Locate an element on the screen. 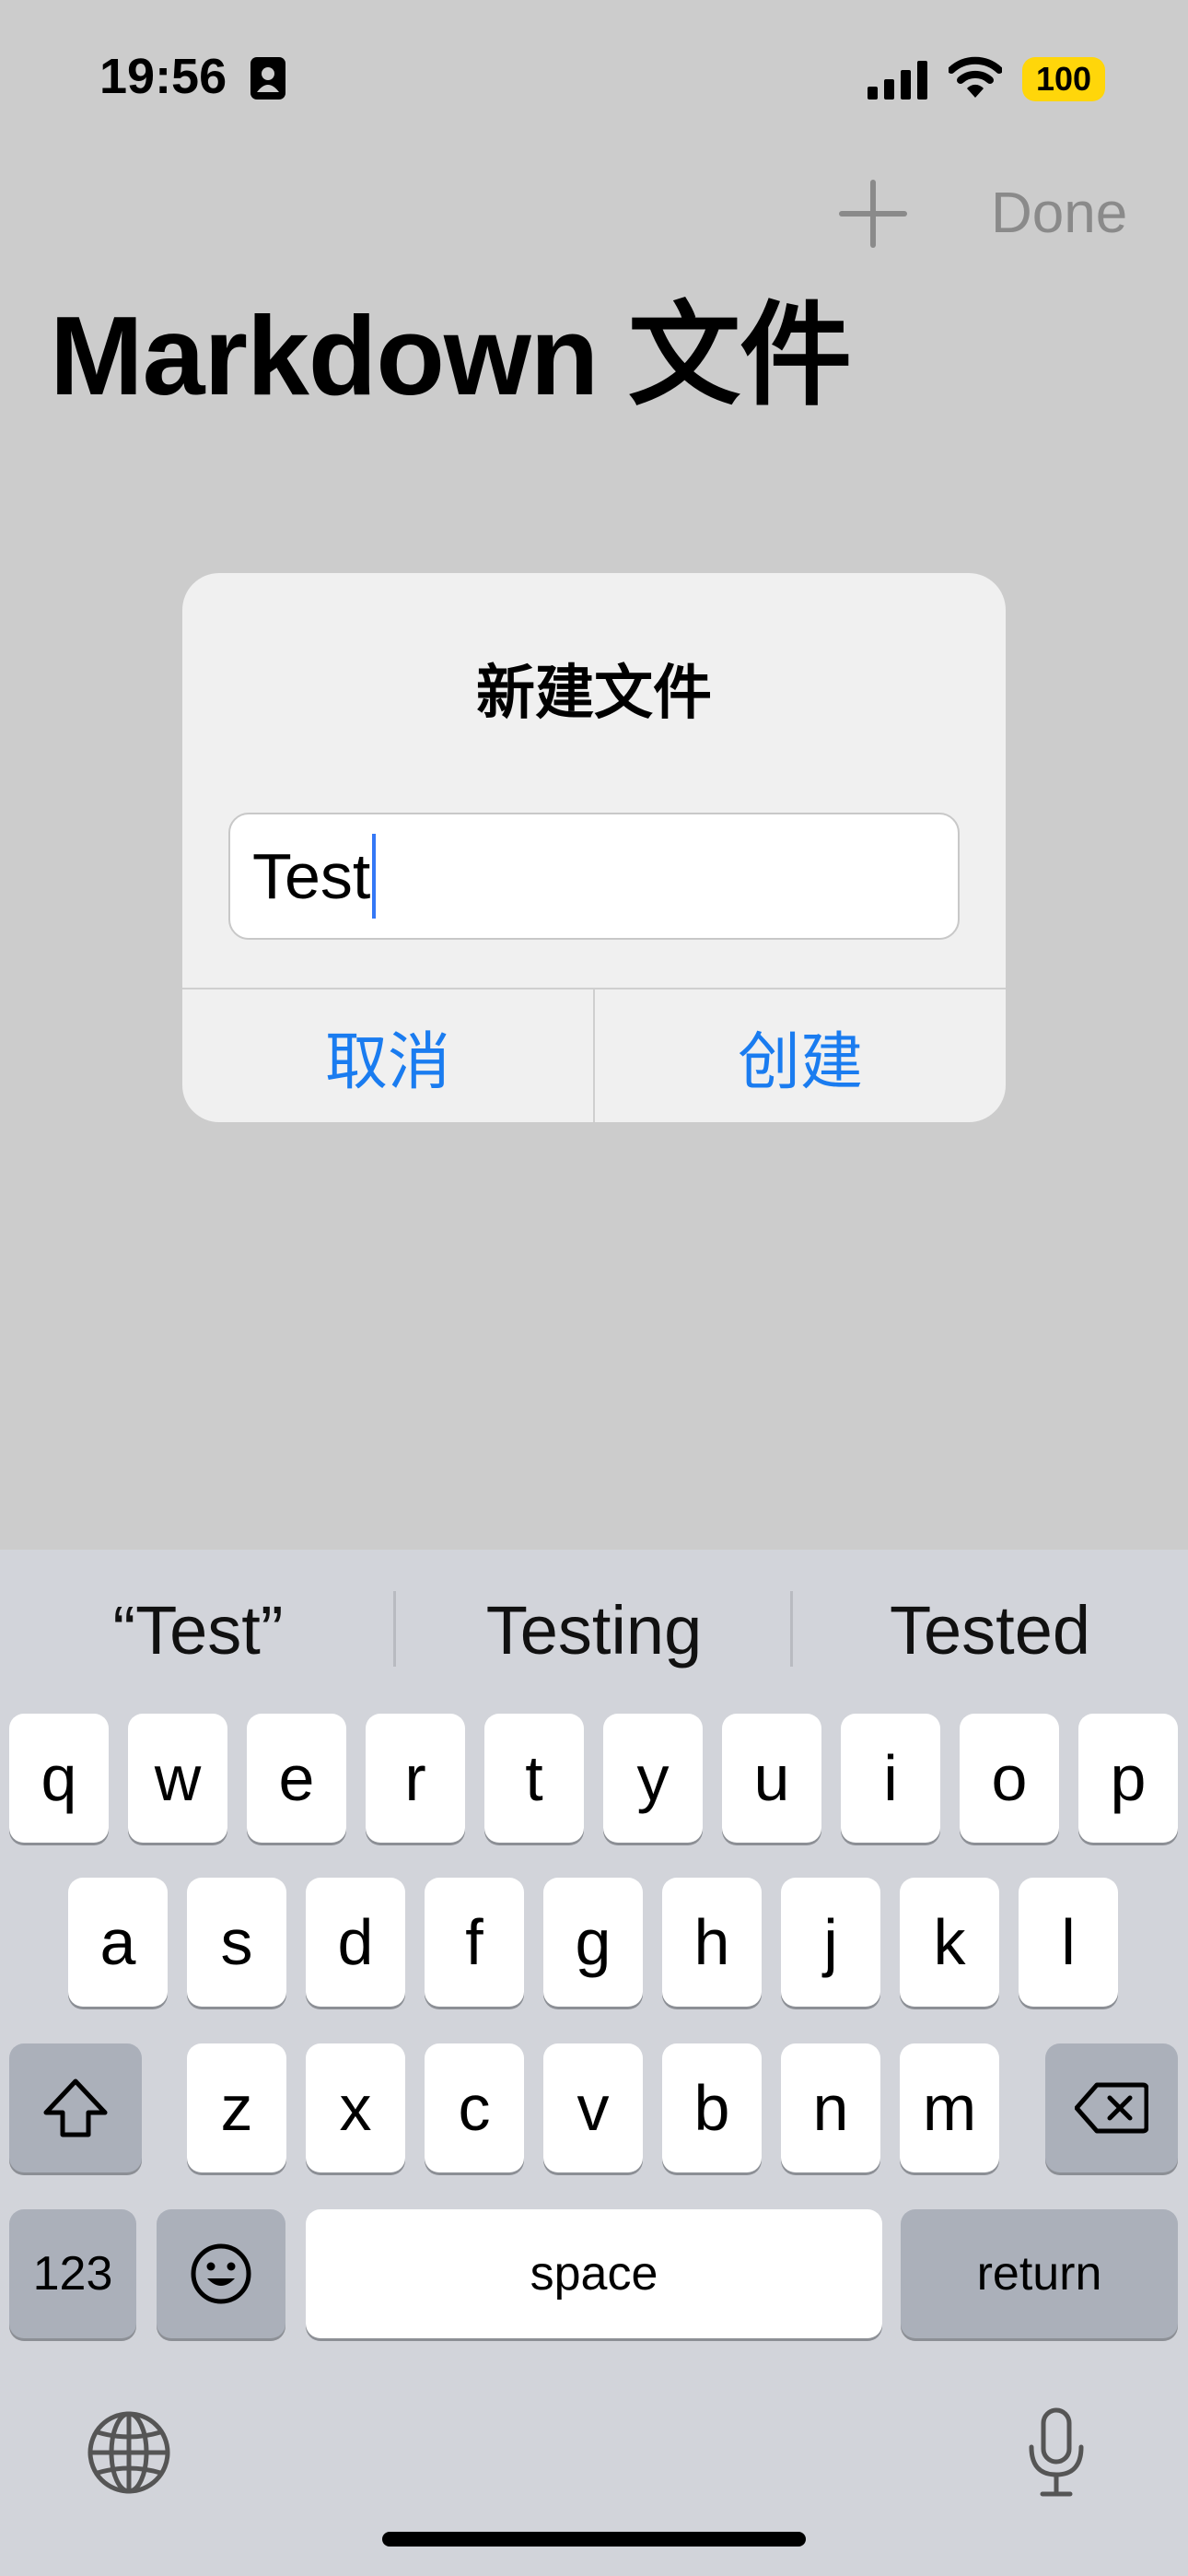  key-c: c is located at coordinates (474, 2107).